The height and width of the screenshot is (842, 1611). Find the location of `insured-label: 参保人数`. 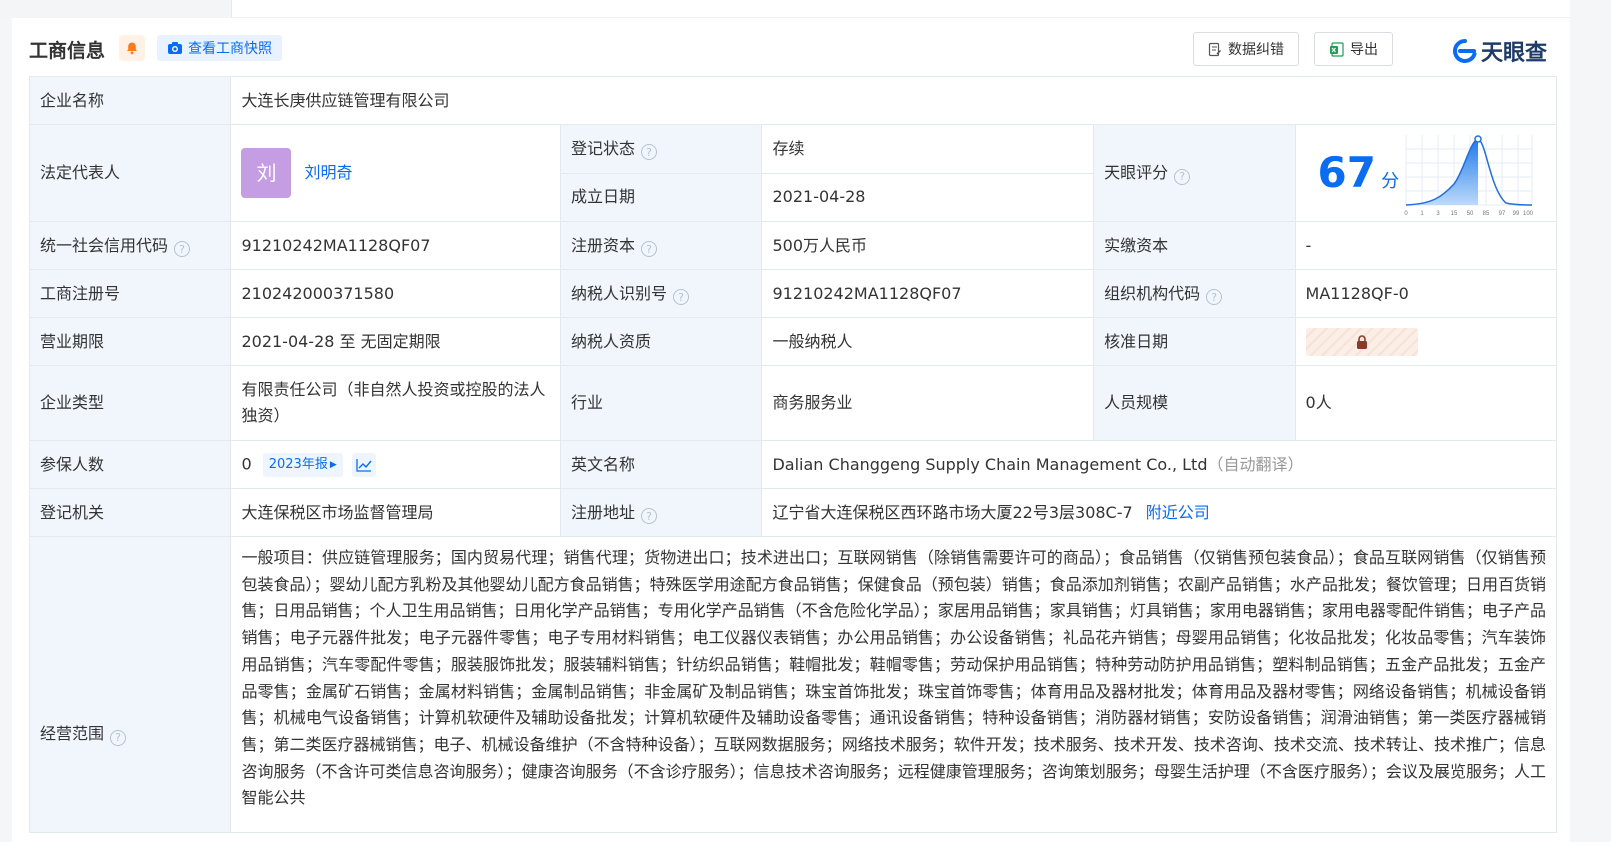

insured-label: 参保人数 is located at coordinates (130, 464).